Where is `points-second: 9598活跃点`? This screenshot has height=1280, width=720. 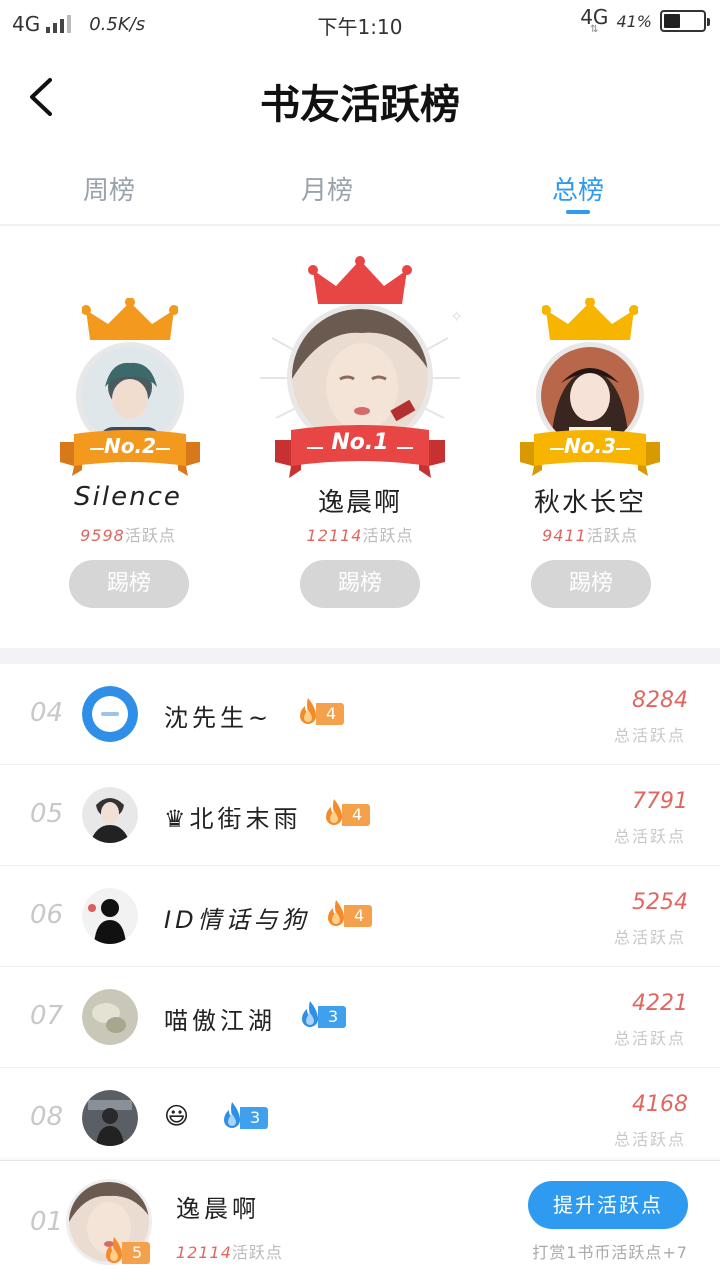
points-second: 9598活跃点 is located at coordinates (128, 535).